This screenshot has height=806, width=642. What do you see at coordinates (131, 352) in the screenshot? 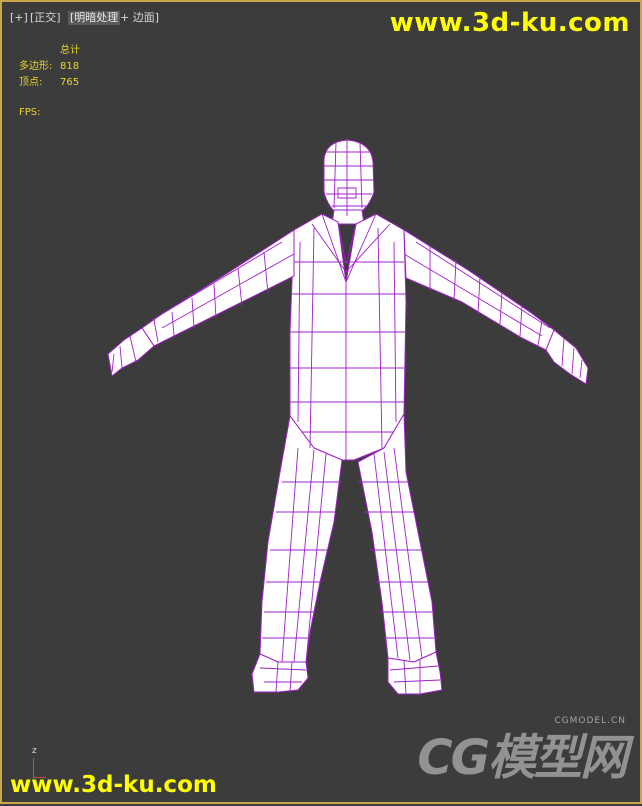
I see `model-left-hand` at bounding box center [131, 352].